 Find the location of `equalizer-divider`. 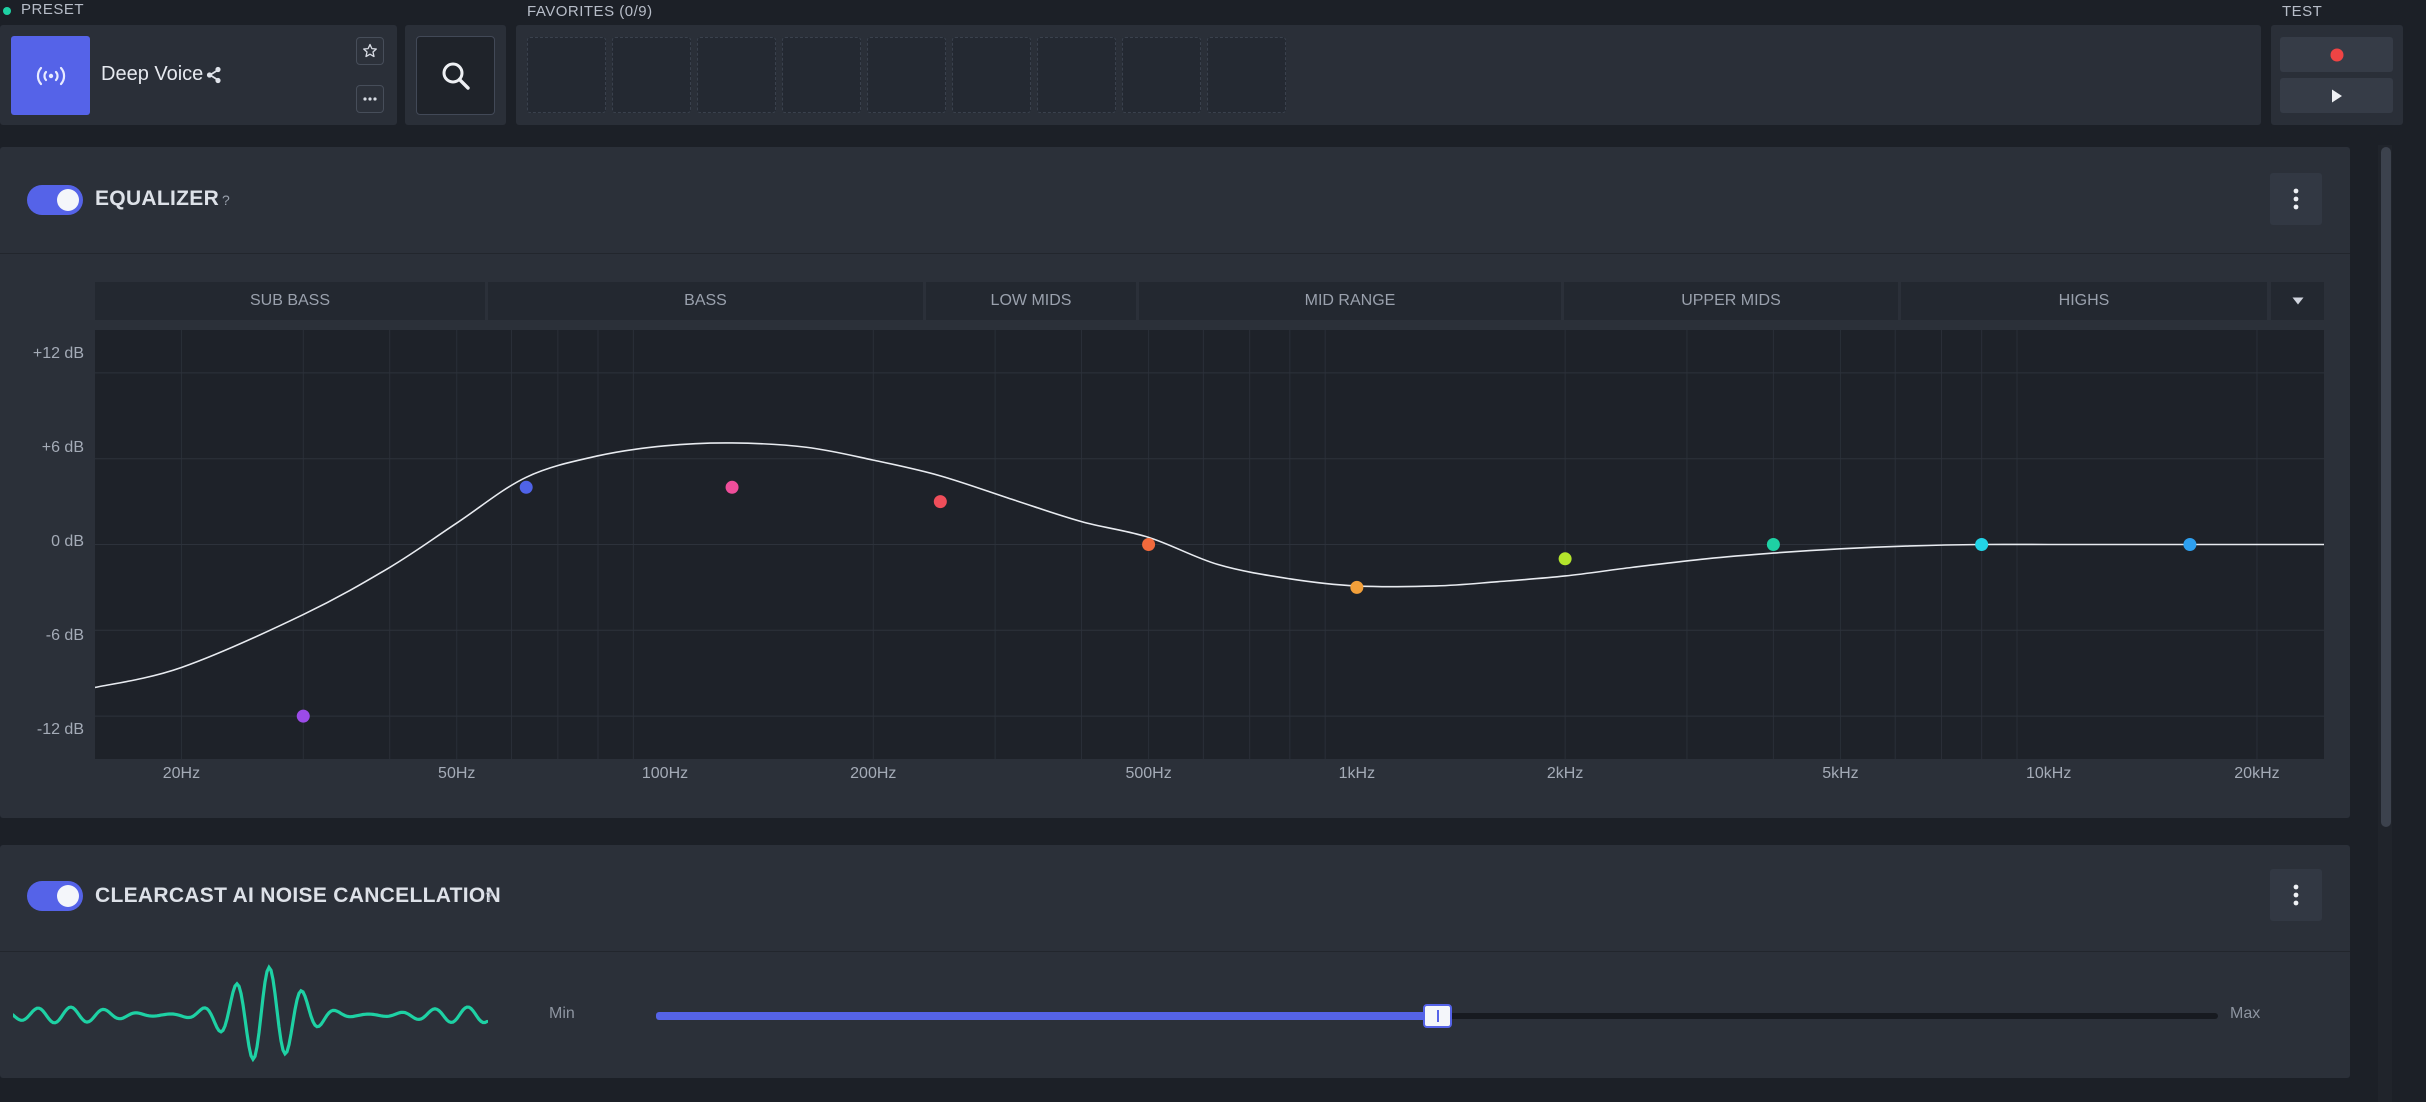

equalizer-divider is located at coordinates (1175, 253).